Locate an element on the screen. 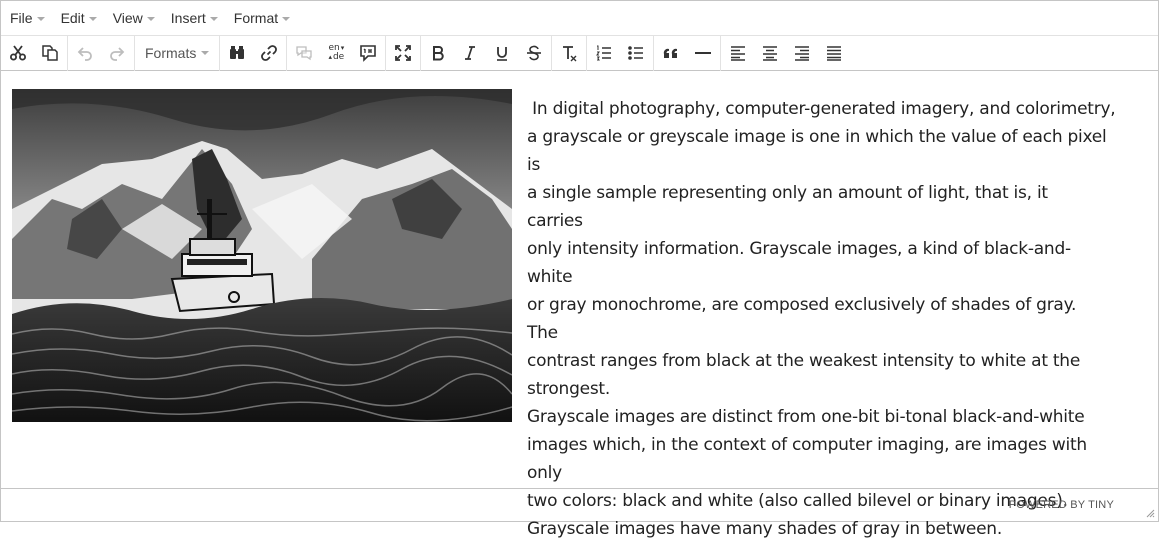 The height and width of the screenshot is (543, 1159). find-replace-button is located at coordinates (237, 53).